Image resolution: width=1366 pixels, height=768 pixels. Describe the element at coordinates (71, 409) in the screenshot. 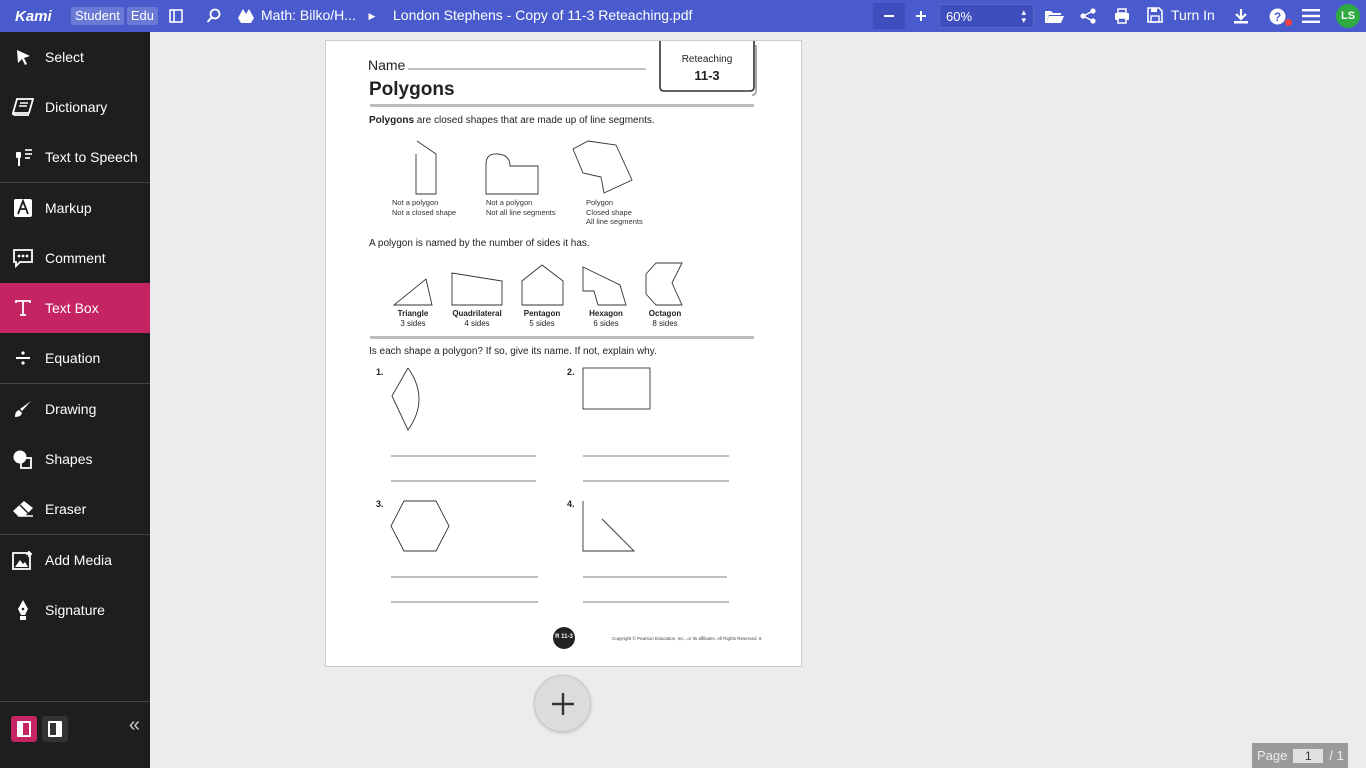

I see `sidebar-item-label: Drawing` at that location.